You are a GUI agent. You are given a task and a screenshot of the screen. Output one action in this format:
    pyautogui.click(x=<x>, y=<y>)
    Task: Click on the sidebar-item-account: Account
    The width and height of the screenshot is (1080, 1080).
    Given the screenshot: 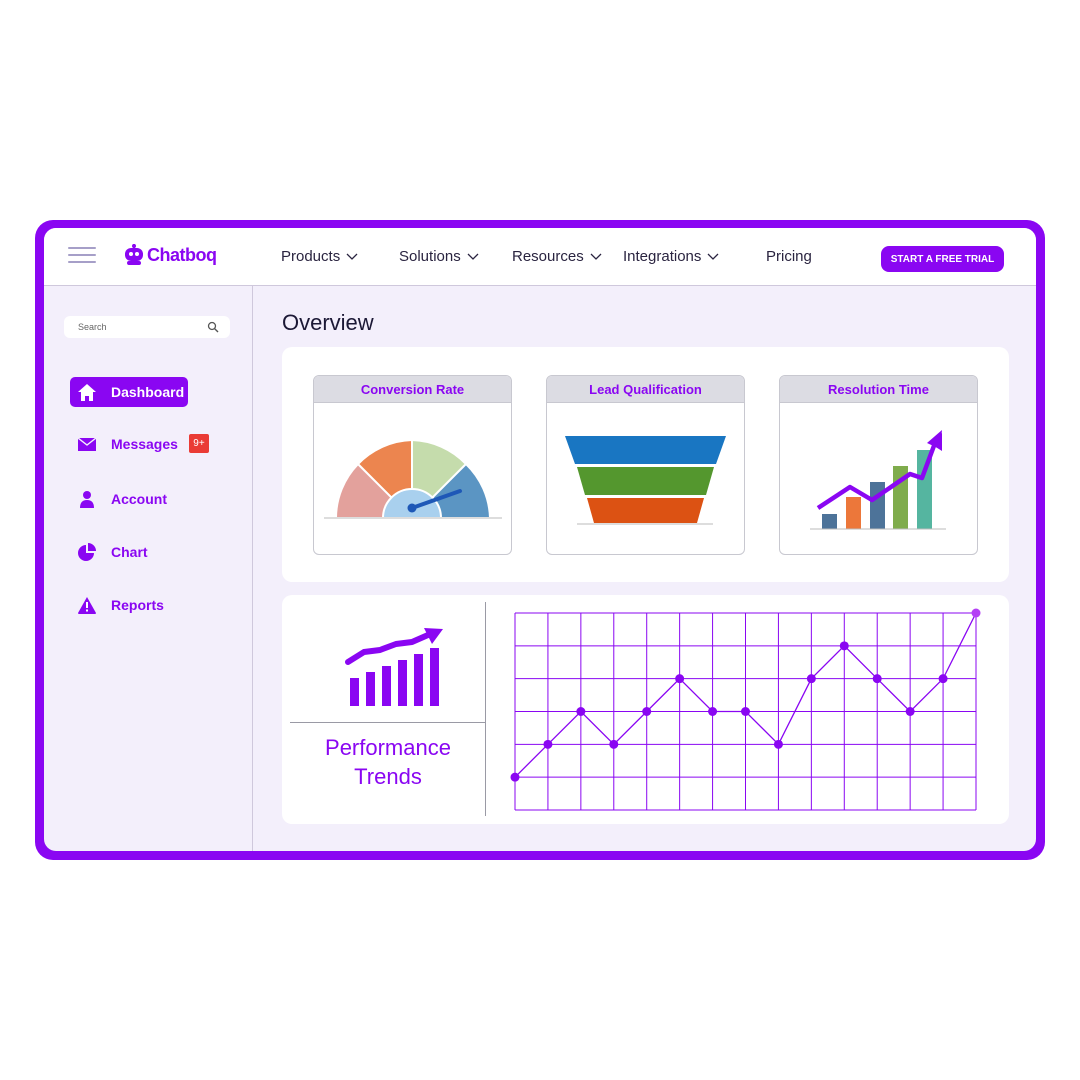 What is the action you would take?
    pyautogui.click(x=118, y=499)
    